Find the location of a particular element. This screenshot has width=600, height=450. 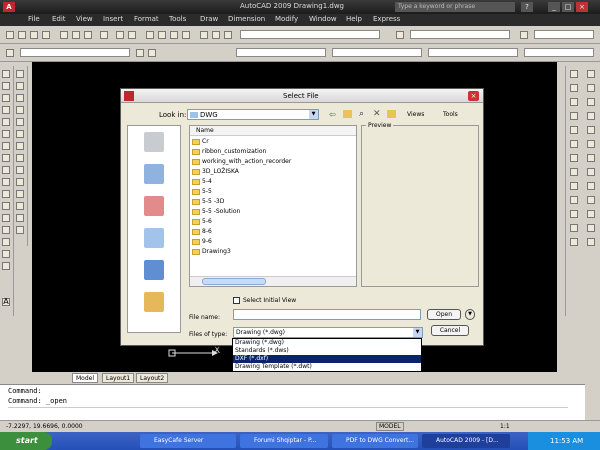

list-item: 9-6 is located at coordinates (202, 242).